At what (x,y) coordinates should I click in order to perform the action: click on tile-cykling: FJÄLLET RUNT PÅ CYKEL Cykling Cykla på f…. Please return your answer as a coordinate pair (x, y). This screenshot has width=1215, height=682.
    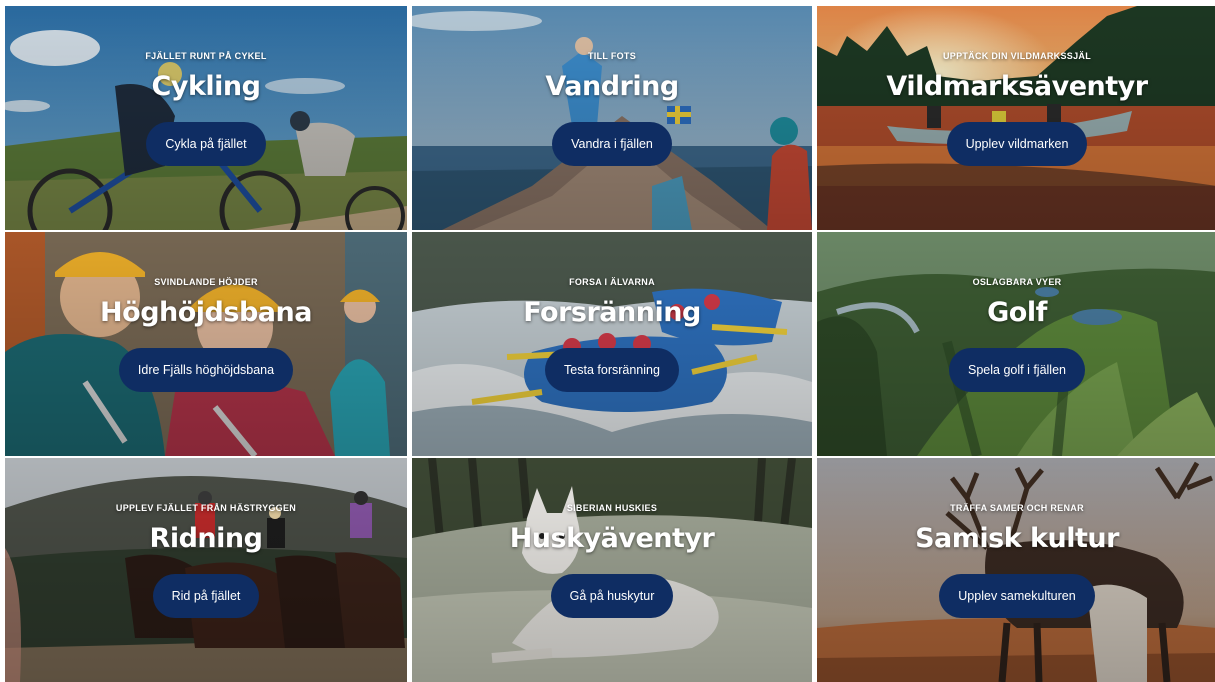
    Looking at the image, I should click on (206, 118).